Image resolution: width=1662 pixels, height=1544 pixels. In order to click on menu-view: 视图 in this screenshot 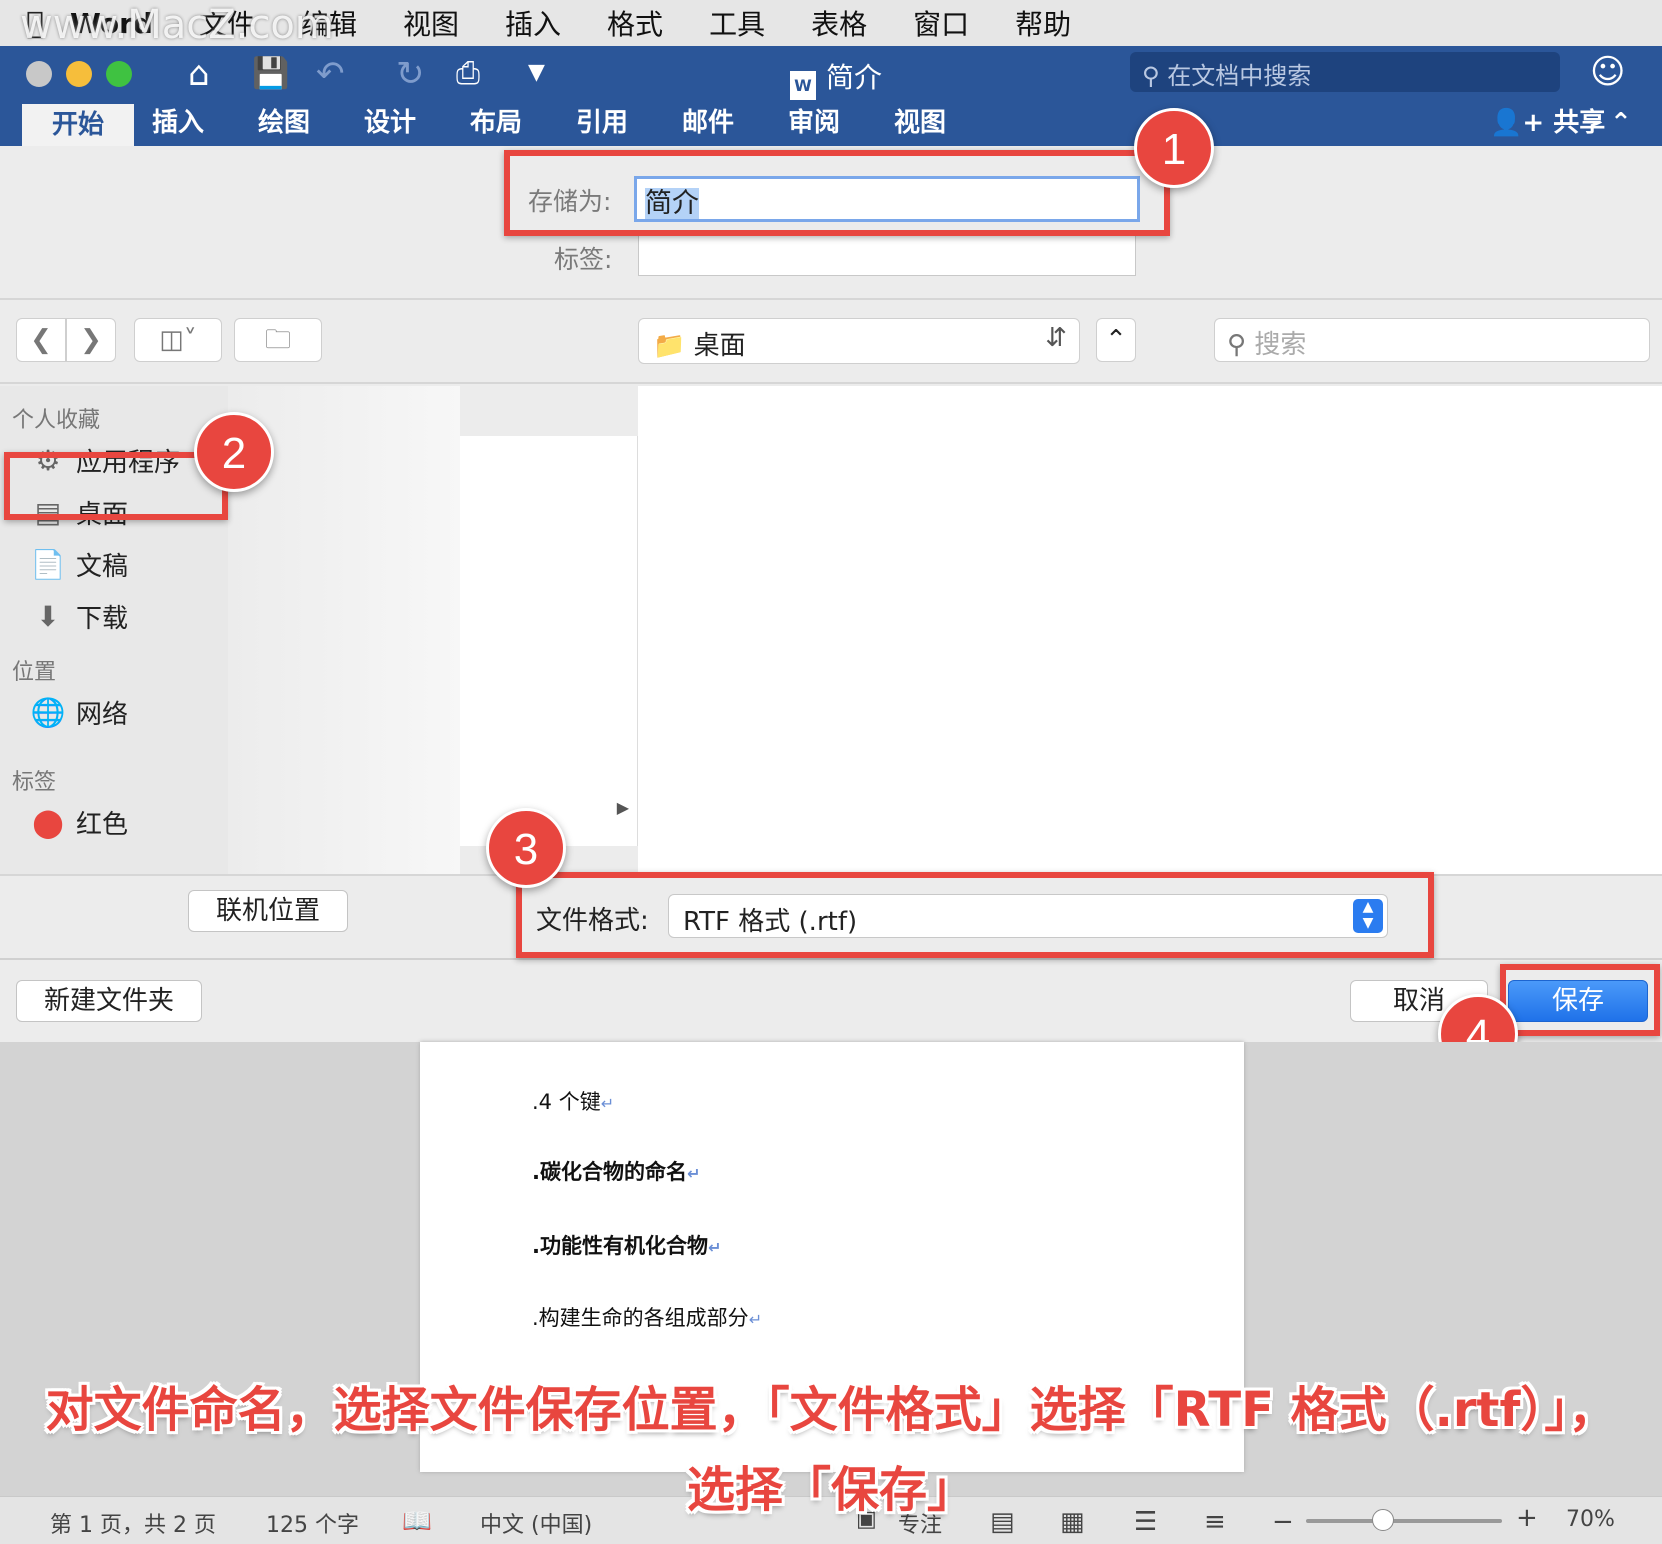, I will do `click(431, 23)`.